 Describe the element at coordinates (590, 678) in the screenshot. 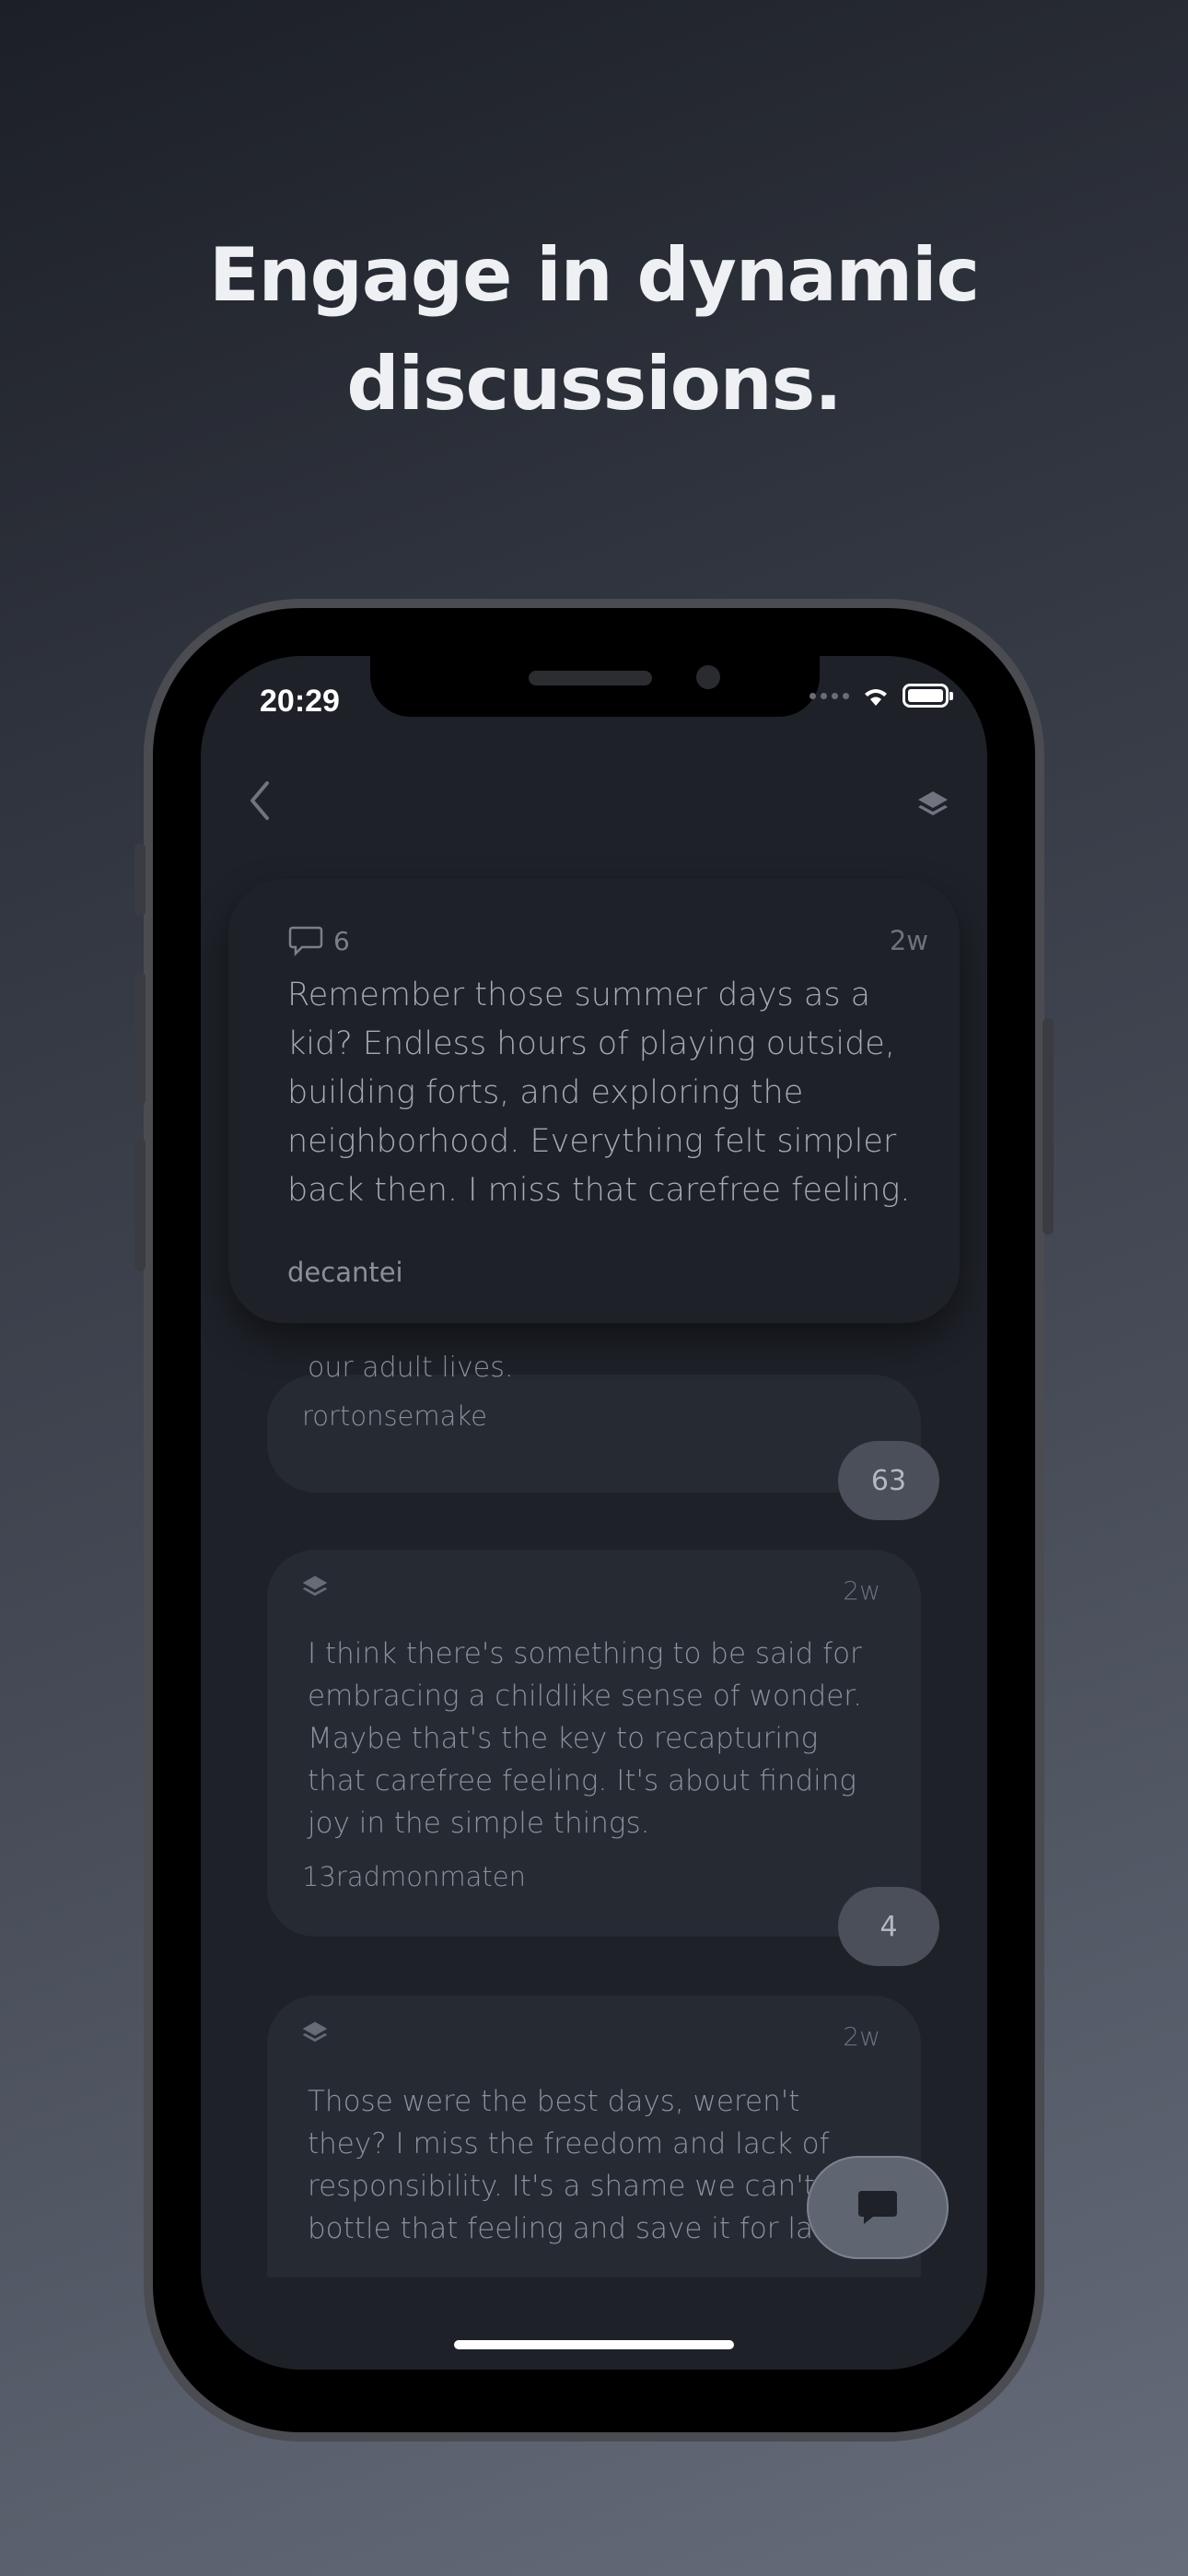

I see `speaker` at that location.